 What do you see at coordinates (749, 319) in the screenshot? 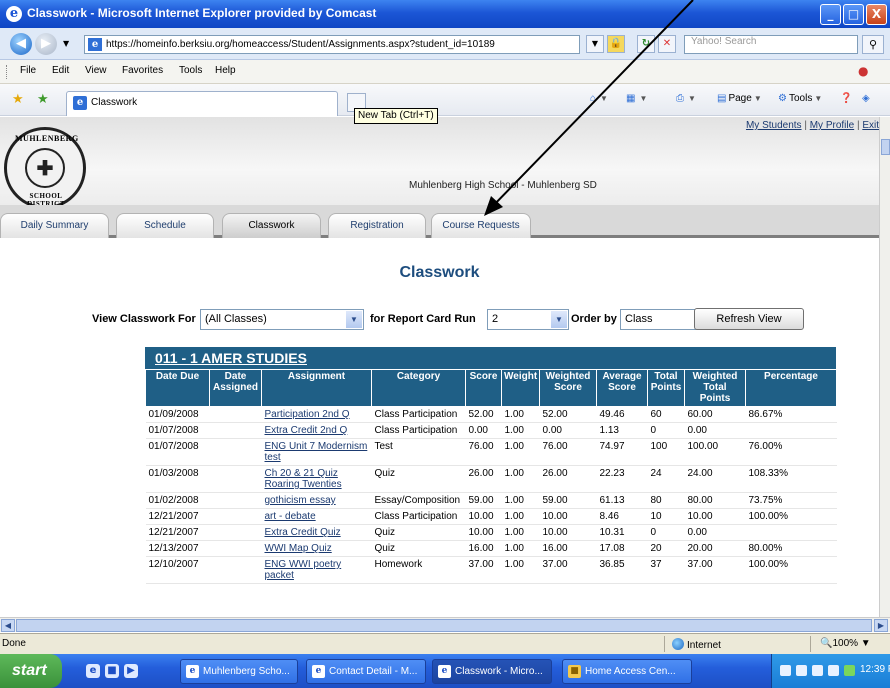
I see `refresh-view-button: Refresh View` at bounding box center [749, 319].